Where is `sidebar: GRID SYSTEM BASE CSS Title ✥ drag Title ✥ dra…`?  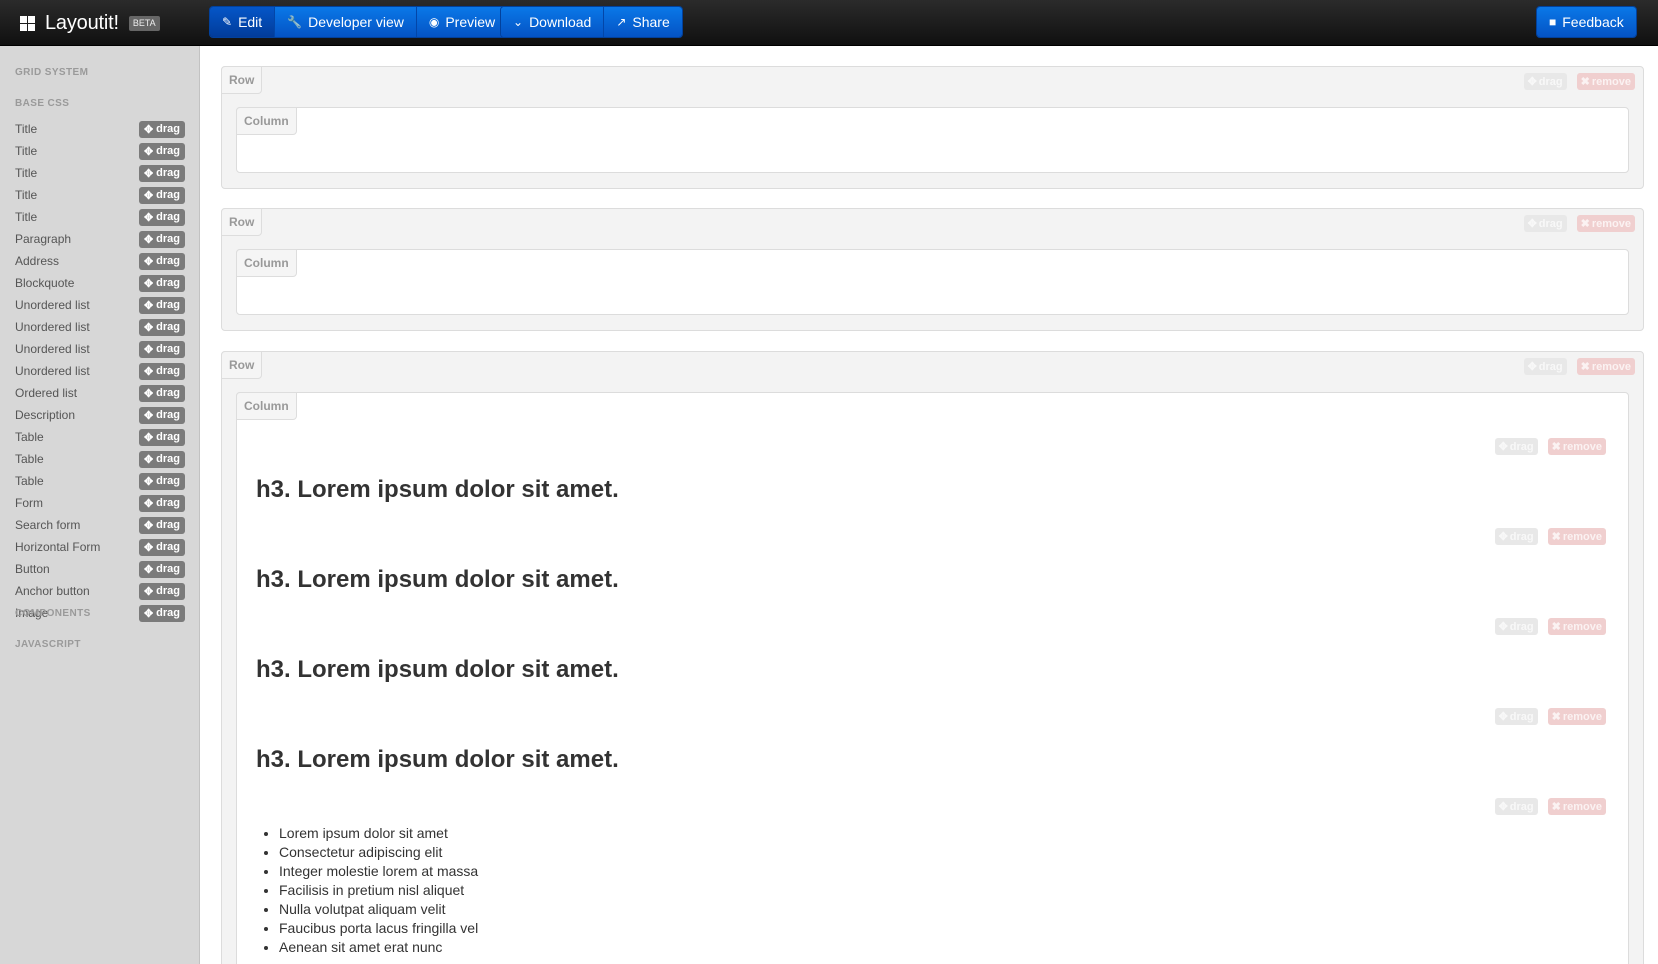 sidebar: GRID SYSTEM BASE CSS Title ✥ drag Title ✥ dra… is located at coordinates (100, 505).